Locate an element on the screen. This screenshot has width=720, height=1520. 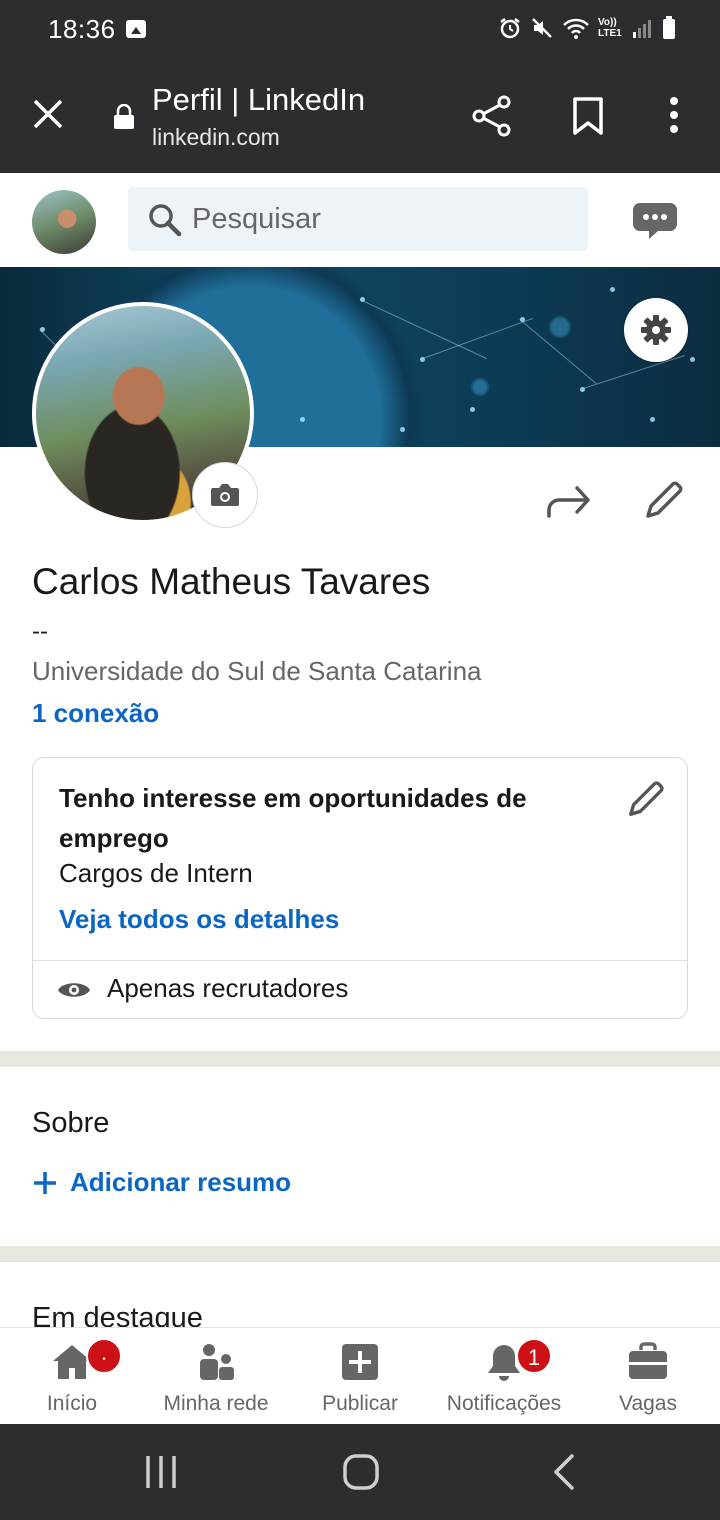
messaging-icon is located at coordinates (655, 221).